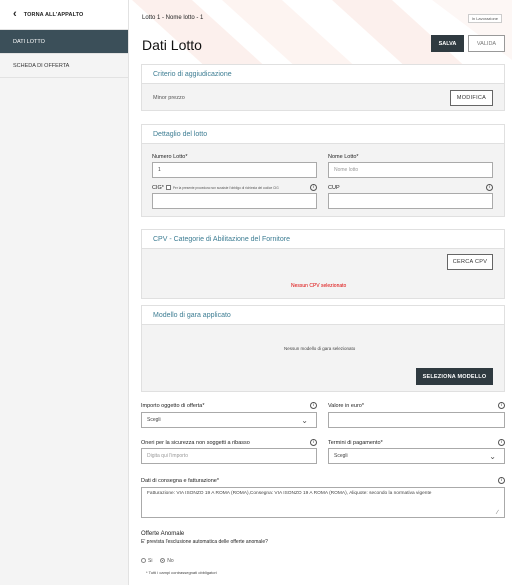  Describe the element at coordinates (454, 376) in the screenshot. I see `seleziona-modello-button: SELEZIONA MODELLO` at that location.